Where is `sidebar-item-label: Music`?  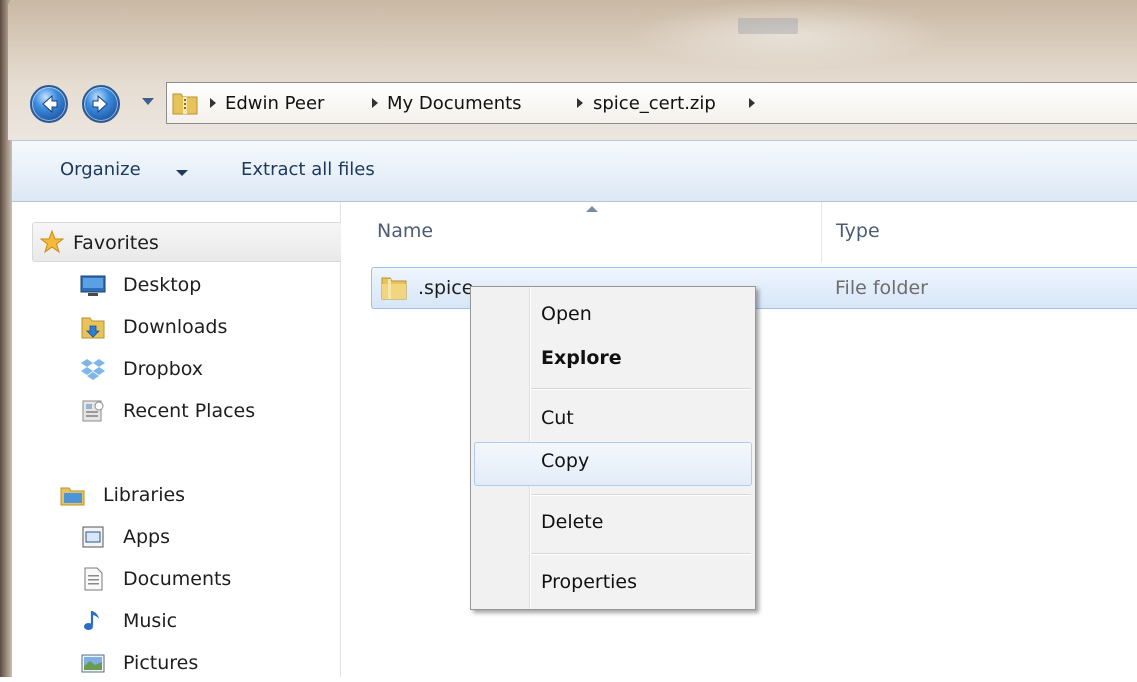
sidebar-item-label: Music is located at coordinates (150, 621).